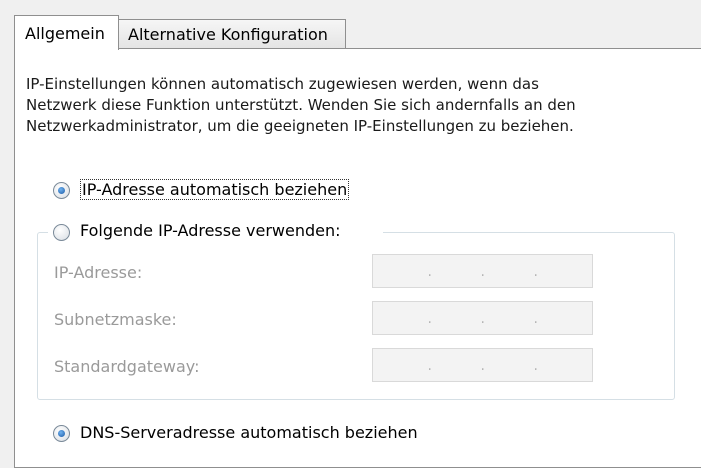  What do you see at coordinates (61, 190) in the screenshot?
I see `ip-auto-radio` at bounding box center [61, 190].